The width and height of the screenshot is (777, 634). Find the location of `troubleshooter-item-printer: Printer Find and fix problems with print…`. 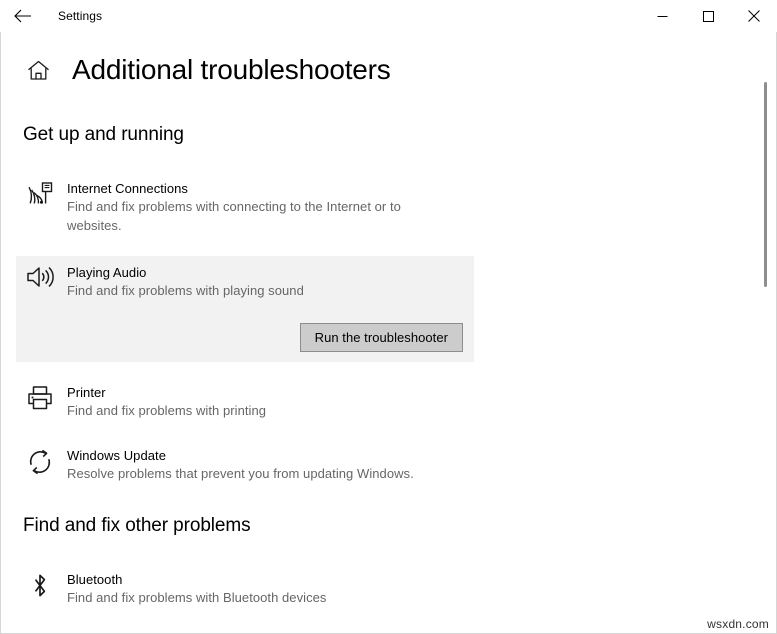

troubleshooter-item-printer: Printer Find and fix problems with print… is located at coordinates (241, 401).